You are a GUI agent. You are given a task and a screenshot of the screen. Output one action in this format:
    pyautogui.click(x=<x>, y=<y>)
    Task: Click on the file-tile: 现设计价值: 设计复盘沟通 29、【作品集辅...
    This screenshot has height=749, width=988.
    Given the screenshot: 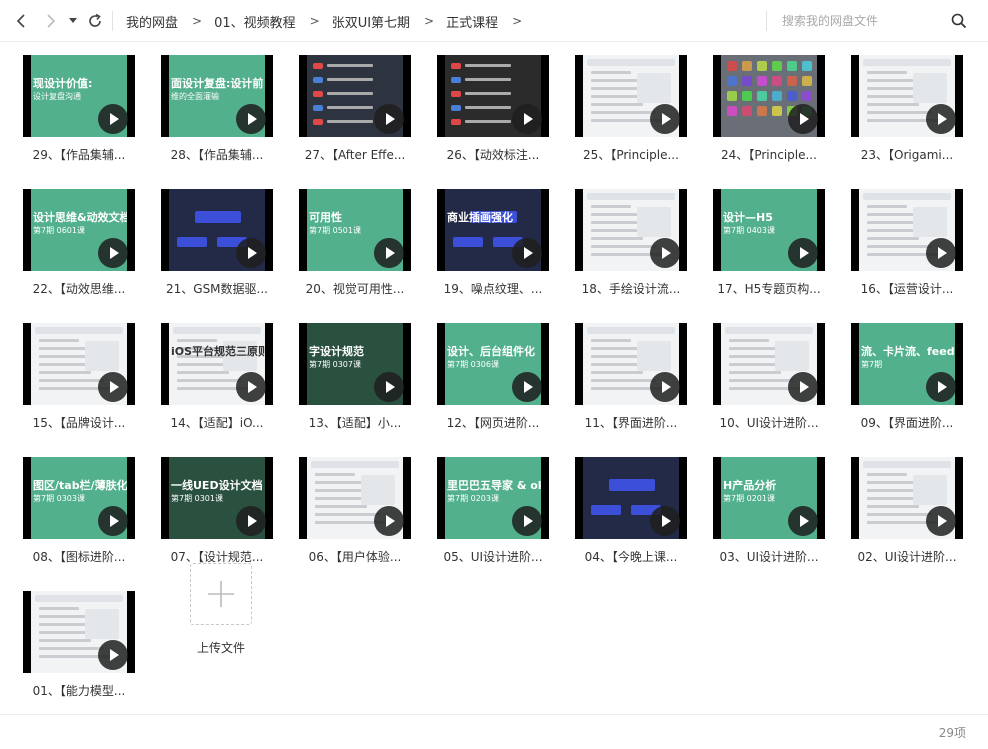 What is the action you would take?
    pyautogui.click(x=92, y=105)
    